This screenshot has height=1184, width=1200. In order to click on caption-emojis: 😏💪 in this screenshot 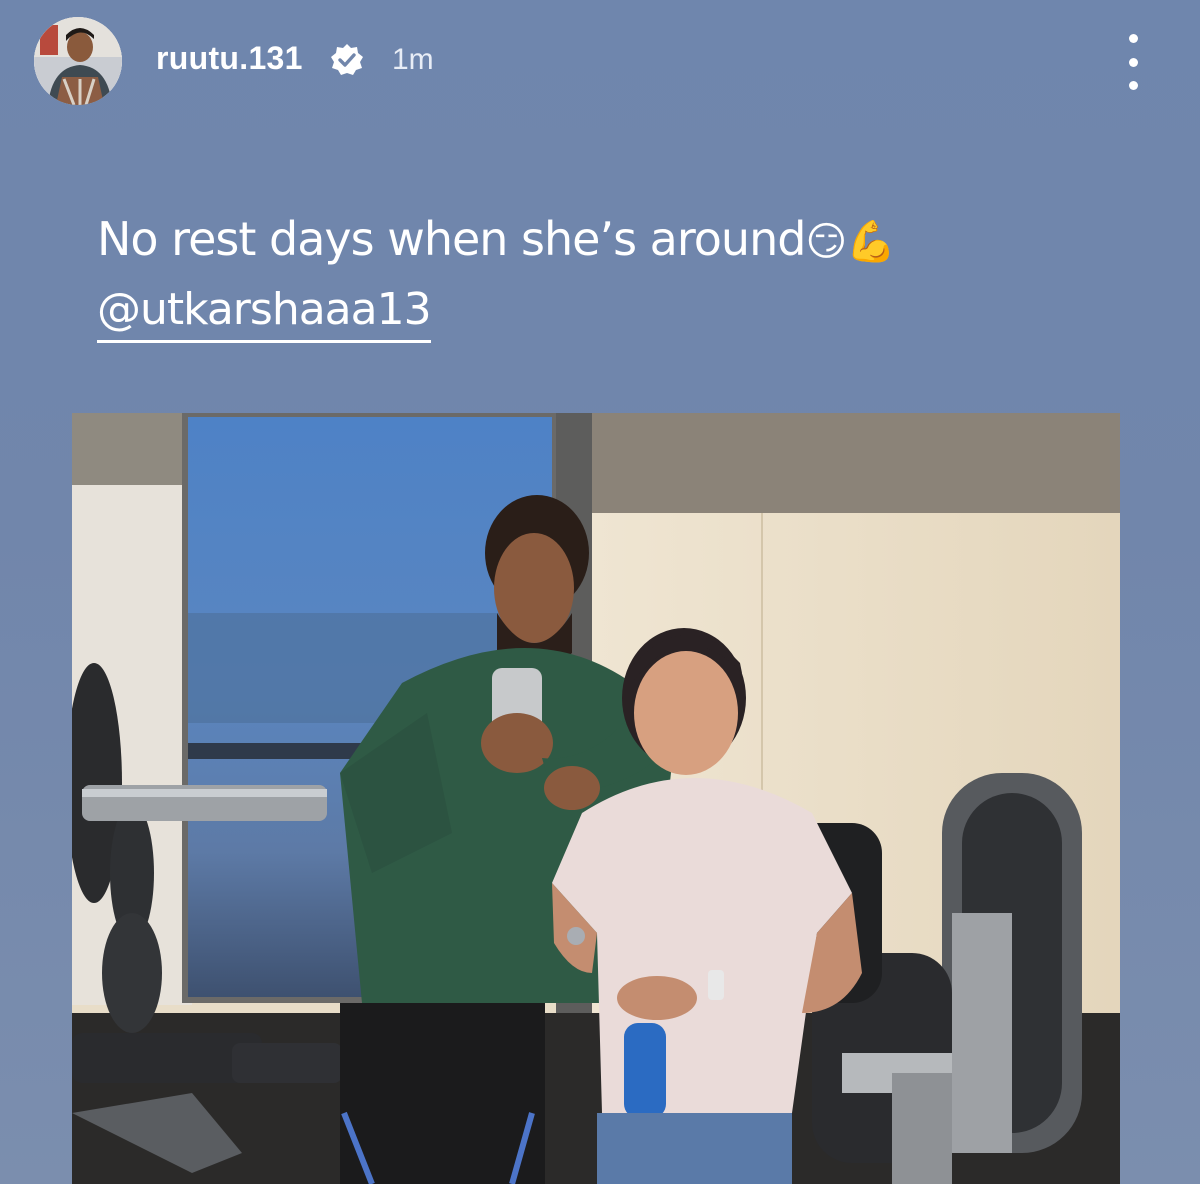, I will do `click(850, 242)`.